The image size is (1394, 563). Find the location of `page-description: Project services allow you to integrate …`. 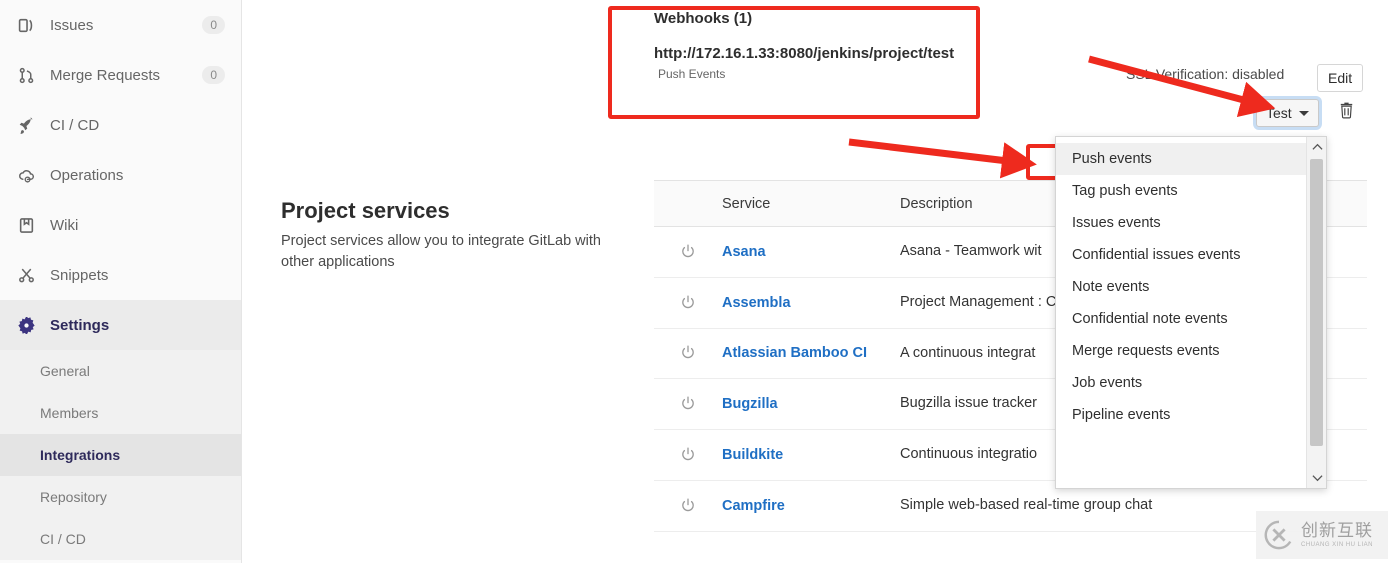

page-description: Project services allow you to integrate … is located at coordinates (441, 251).